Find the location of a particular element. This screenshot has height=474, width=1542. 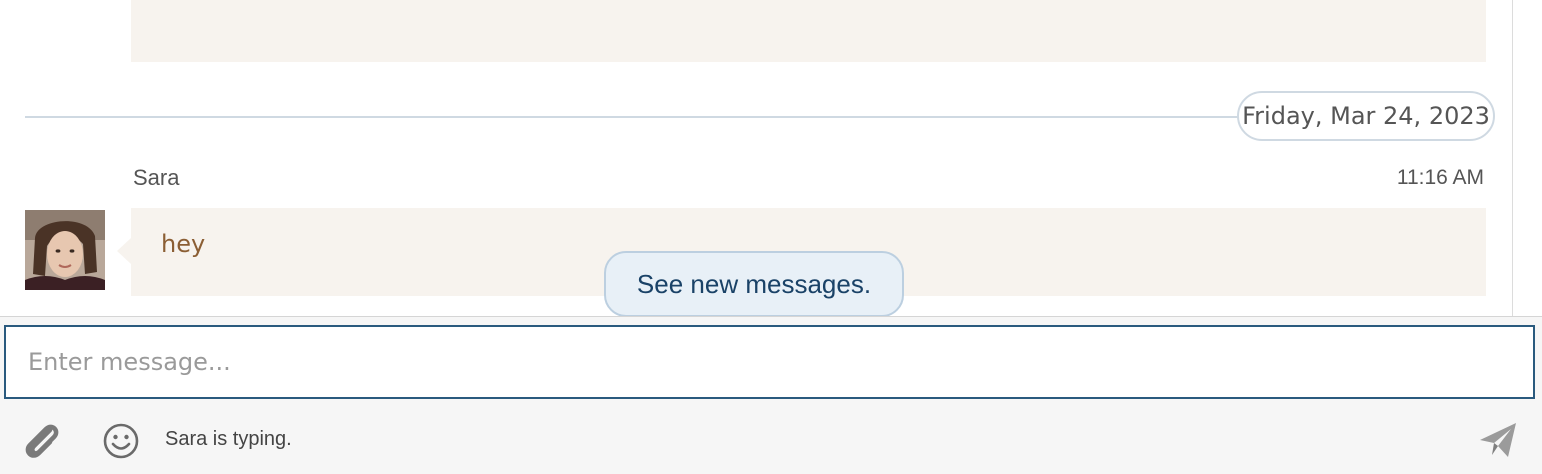

message-timestamp: 11:16 AM is located at coordinates (1440, 177).